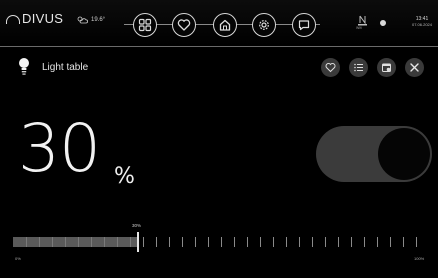 The height and width of the screenshot is (278, 438). Describe the element at coordinates (124, 176) in the screenshot. I see `dimmer-unit: %` at that location.